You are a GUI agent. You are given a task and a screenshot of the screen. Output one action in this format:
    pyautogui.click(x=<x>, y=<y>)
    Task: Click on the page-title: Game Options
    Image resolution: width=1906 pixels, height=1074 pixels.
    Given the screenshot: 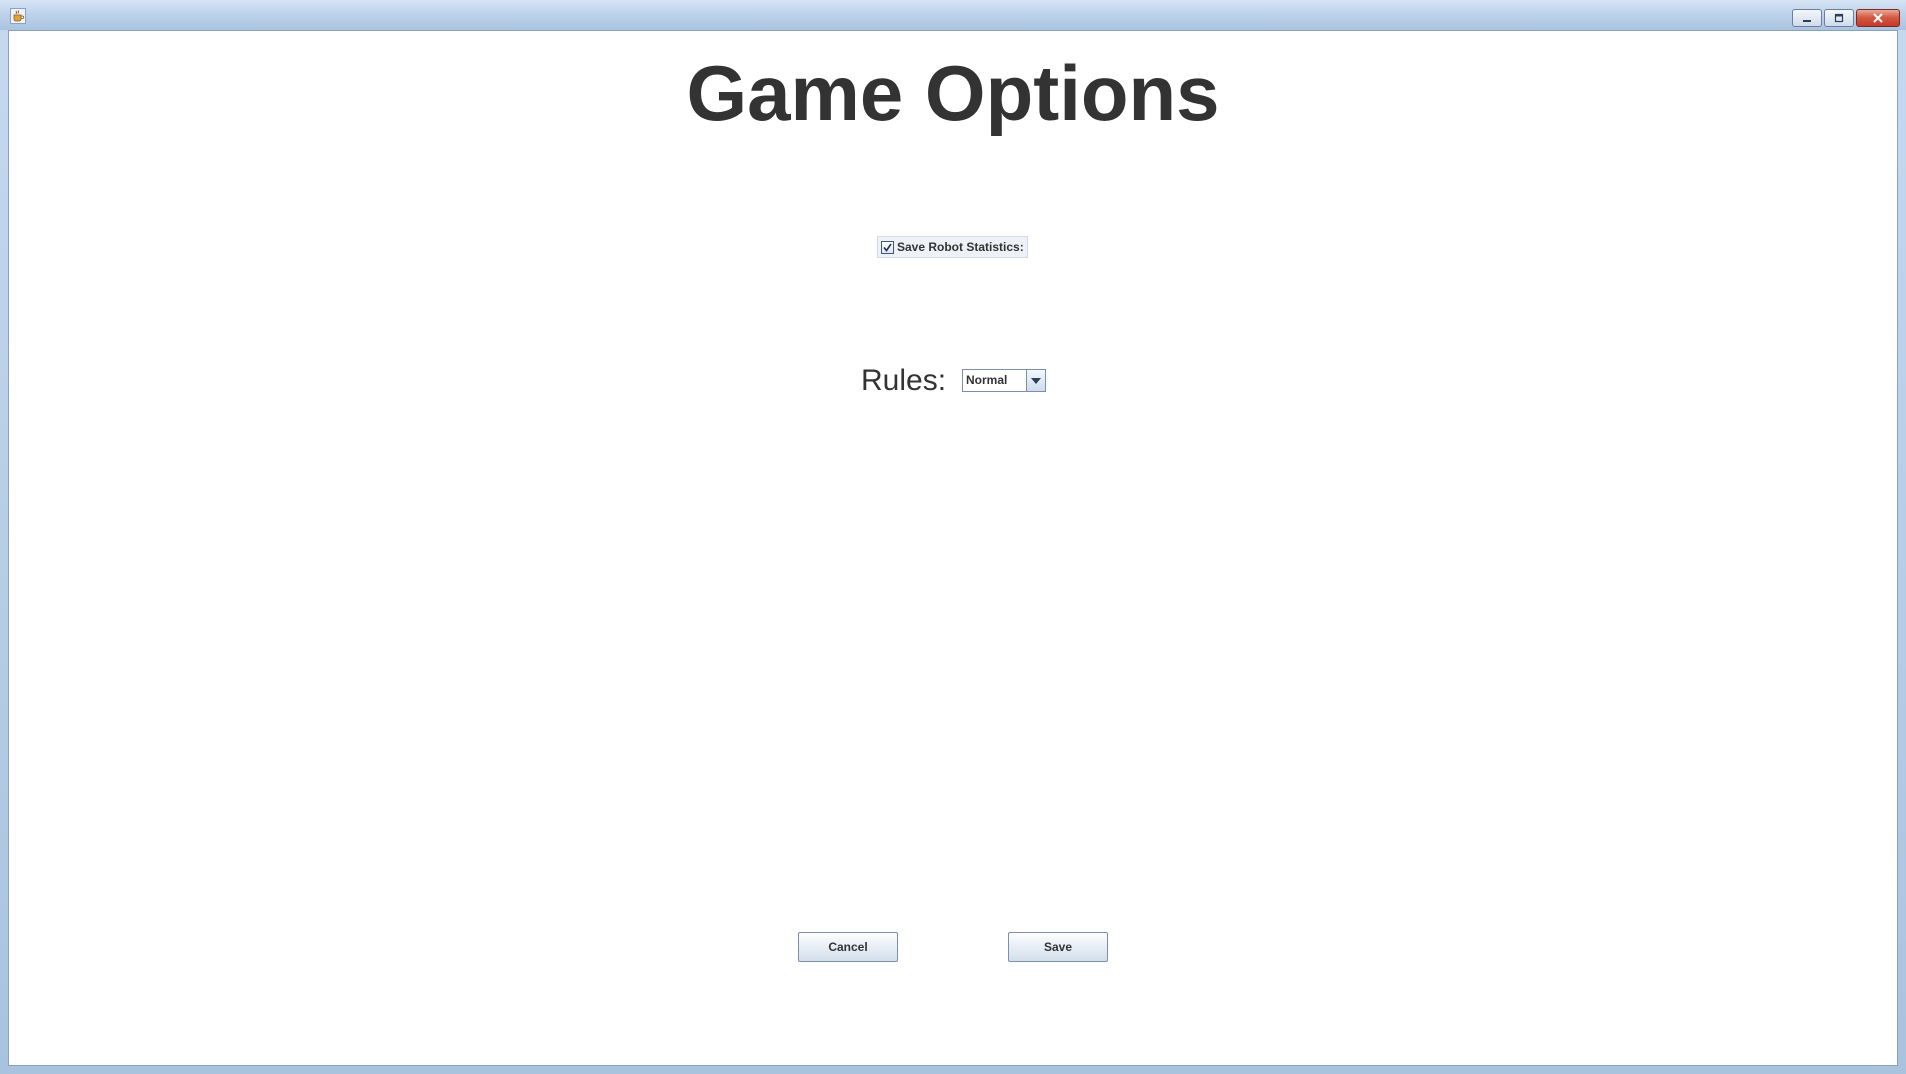 What is the action you would take?
    pyautogui.click(x=953, y=93)
    